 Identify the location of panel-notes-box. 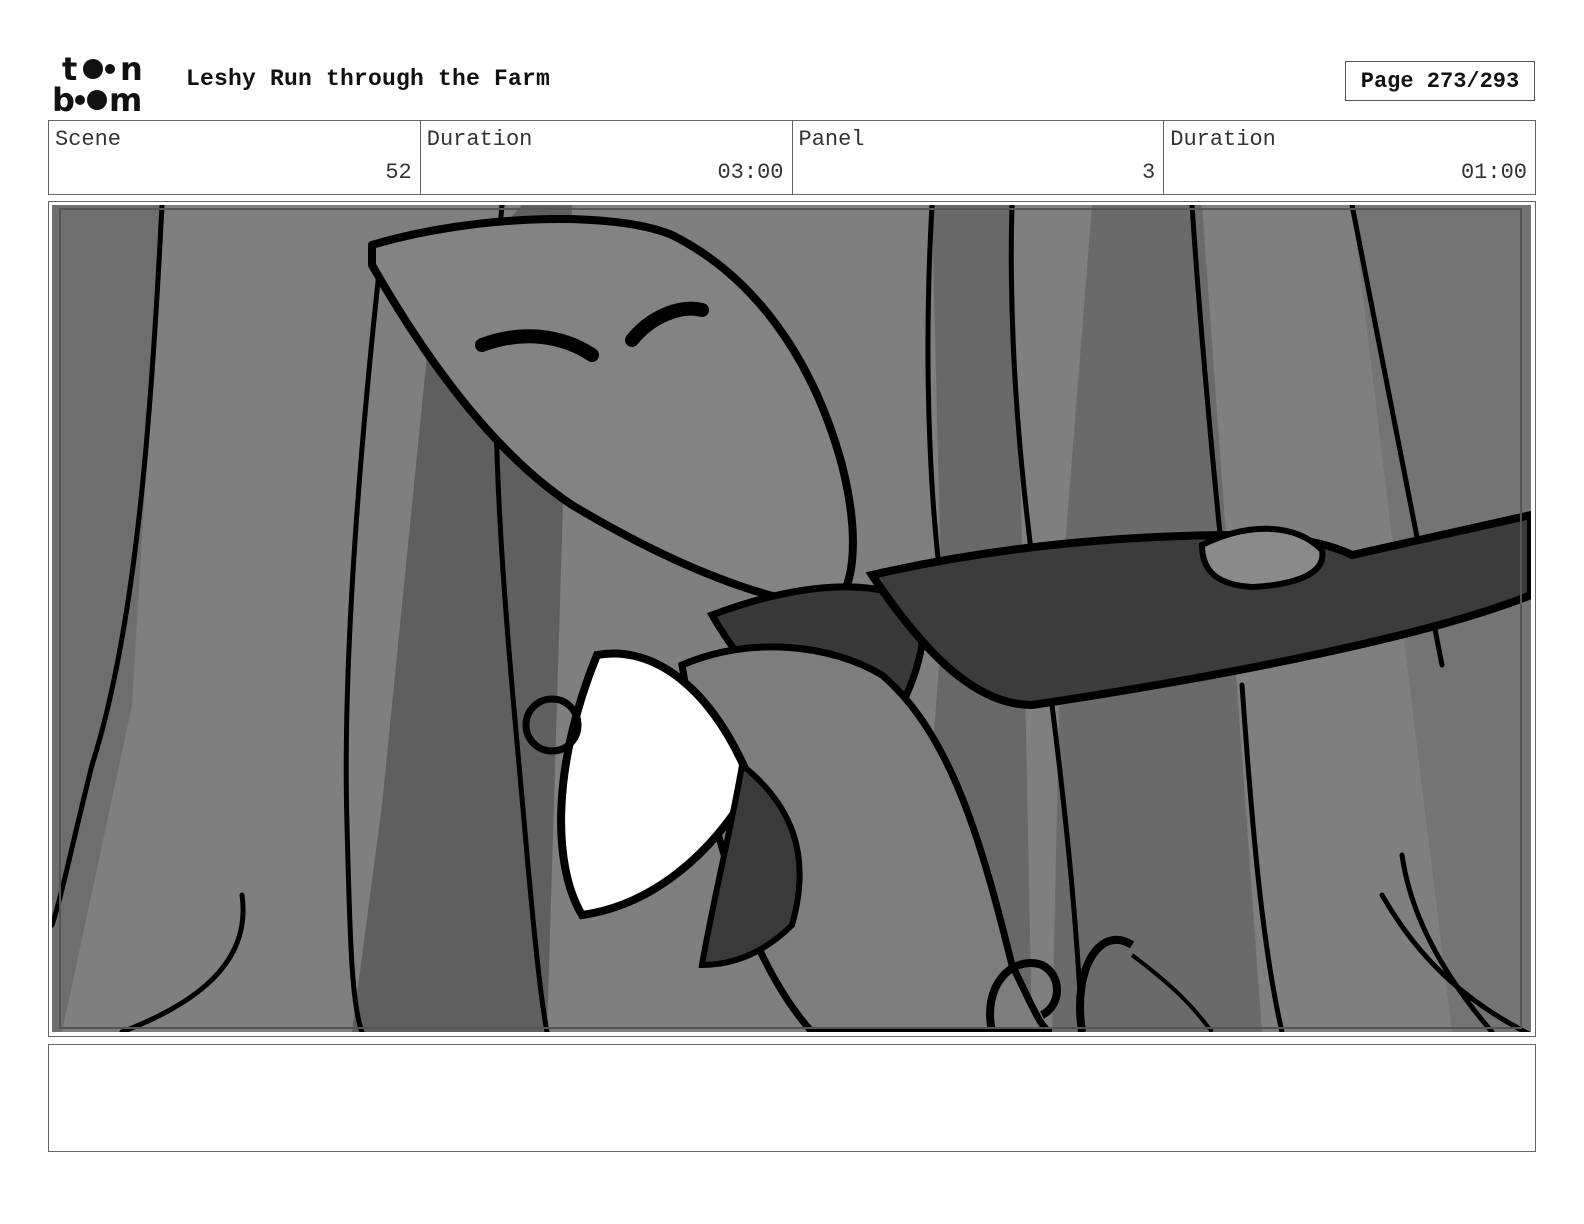
(792, 1098).